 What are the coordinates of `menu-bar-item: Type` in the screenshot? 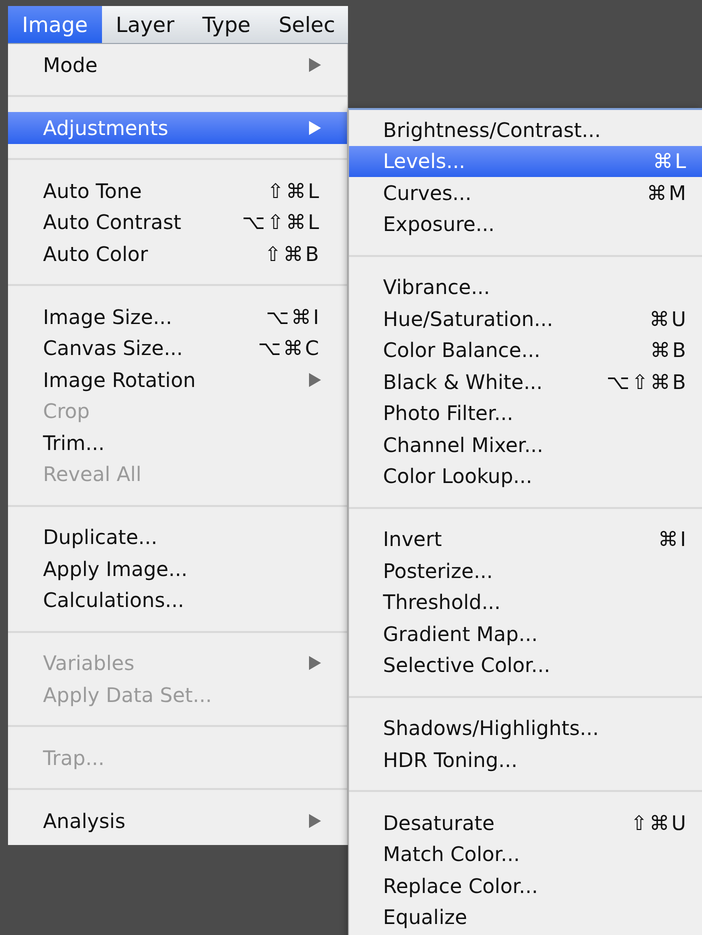 It's located at (226, 24).